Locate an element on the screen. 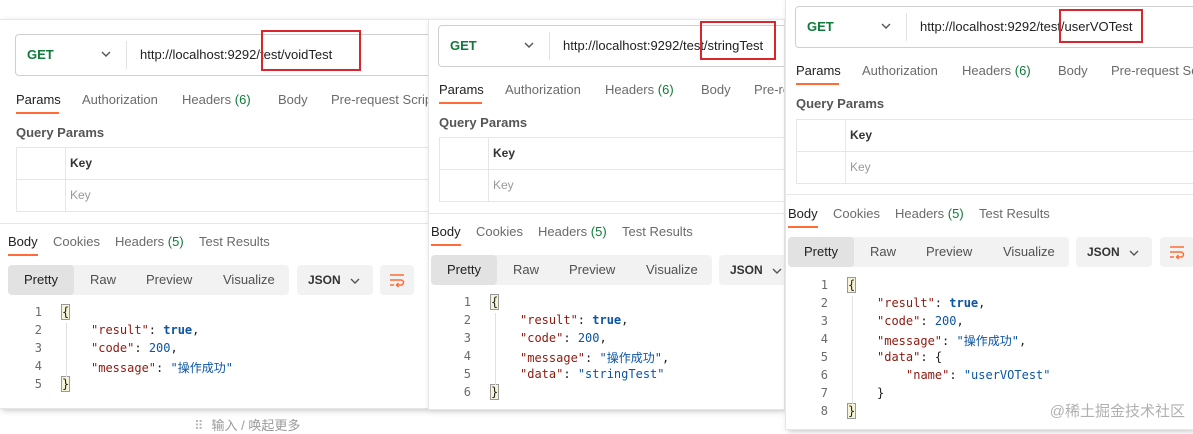  query-params-table: Key Key is located at coordinates (994, 151).